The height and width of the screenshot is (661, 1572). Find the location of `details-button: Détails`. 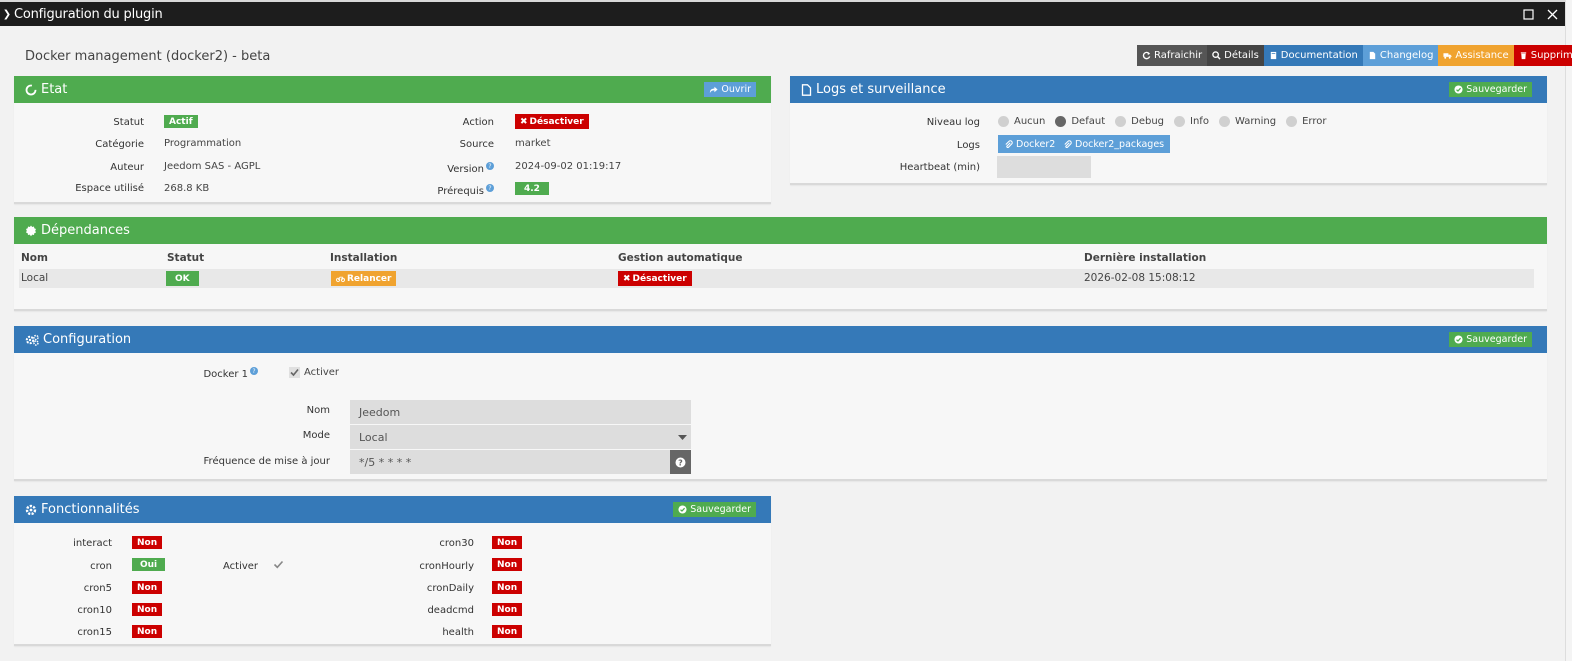

details-button: Détails is located at coordinates (1235, 55).